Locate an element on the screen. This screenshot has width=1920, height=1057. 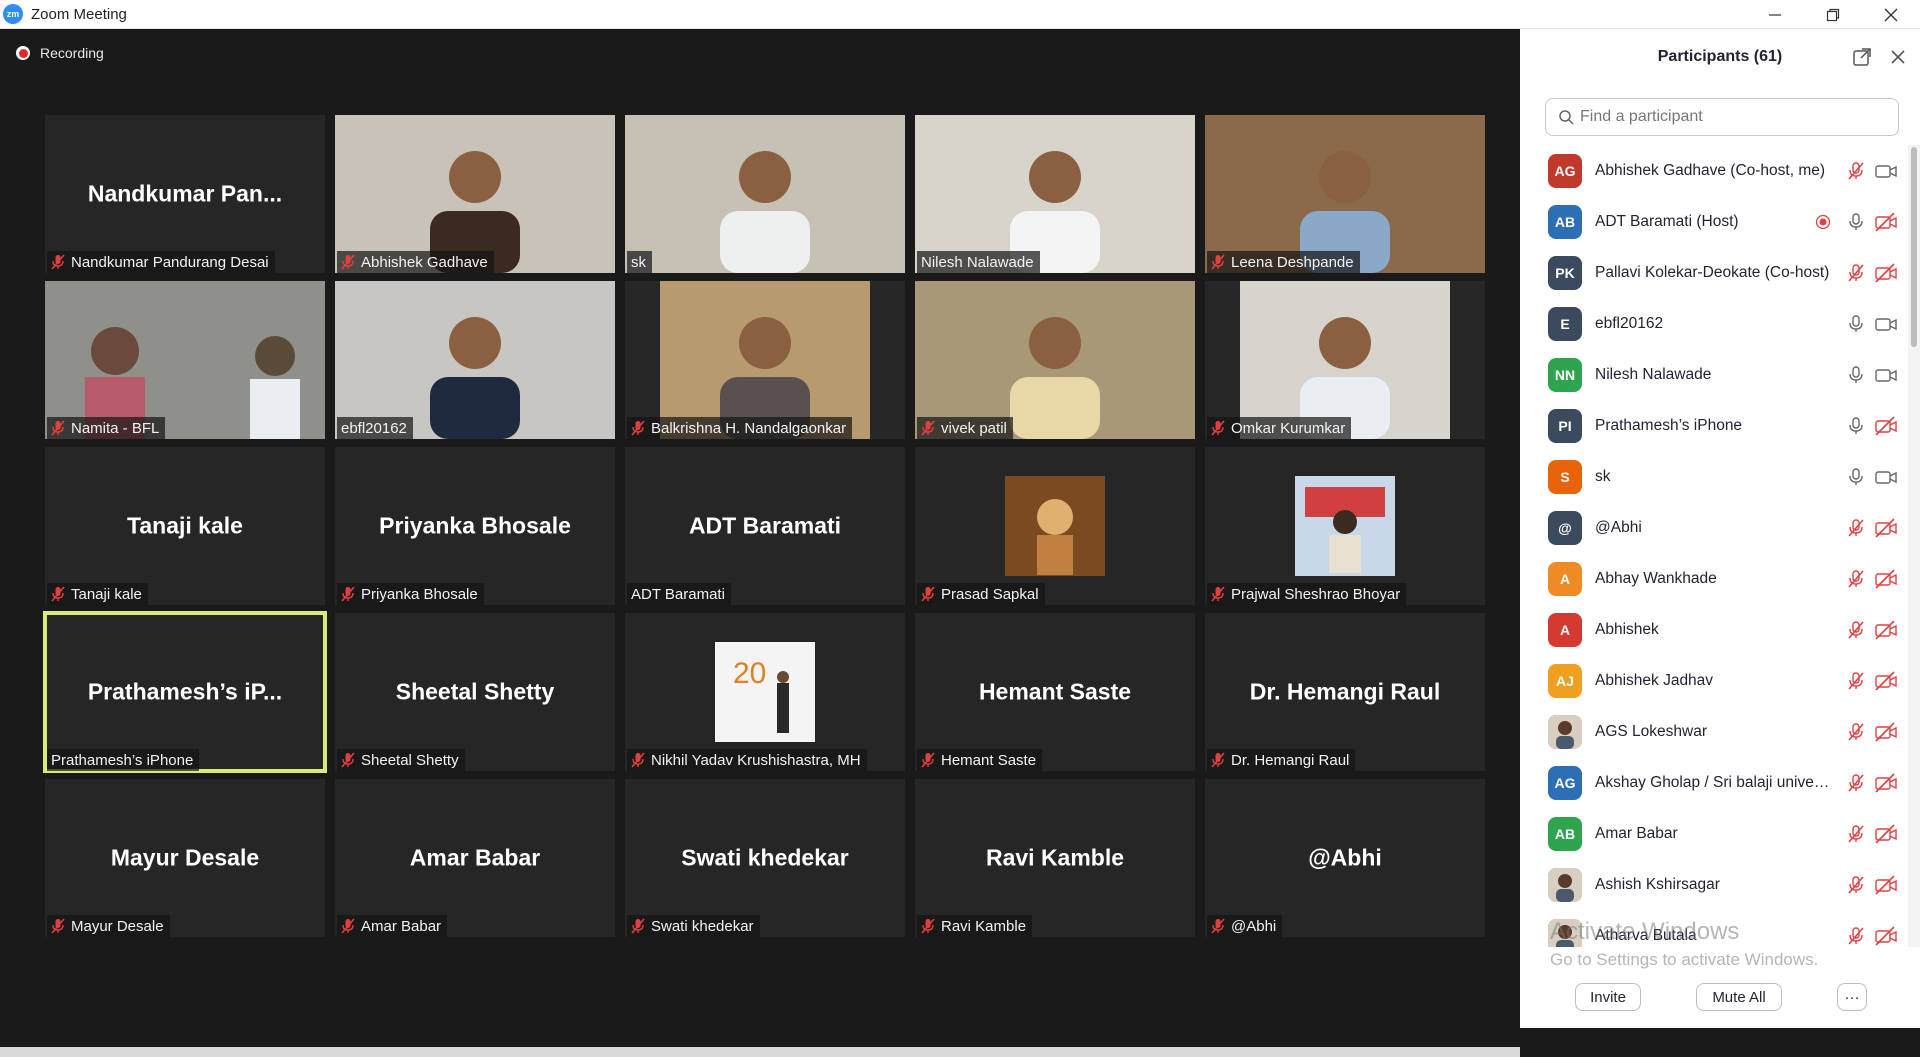
tile-nametag: Priyanka Bhosale is located at coordinates (410, 594).